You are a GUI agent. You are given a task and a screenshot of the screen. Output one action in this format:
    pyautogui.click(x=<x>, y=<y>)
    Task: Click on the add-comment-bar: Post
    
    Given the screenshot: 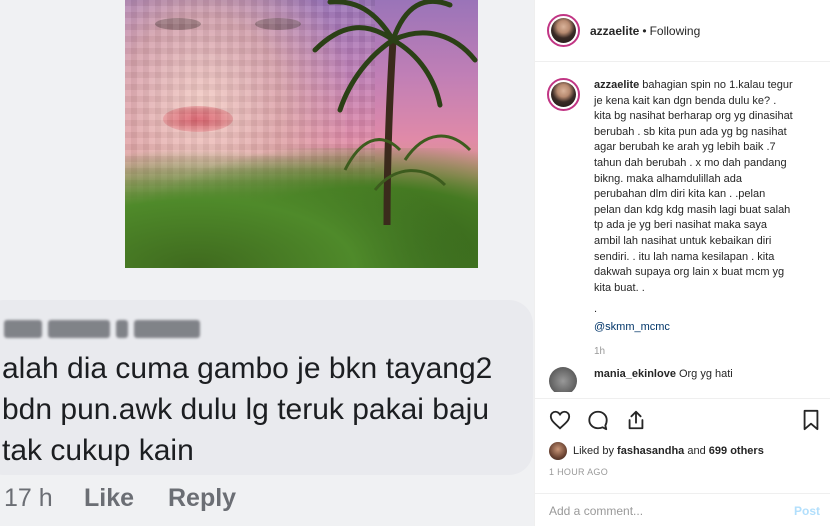 What is the action you would take?
    pyautogui.click(x=682, y=509)
    